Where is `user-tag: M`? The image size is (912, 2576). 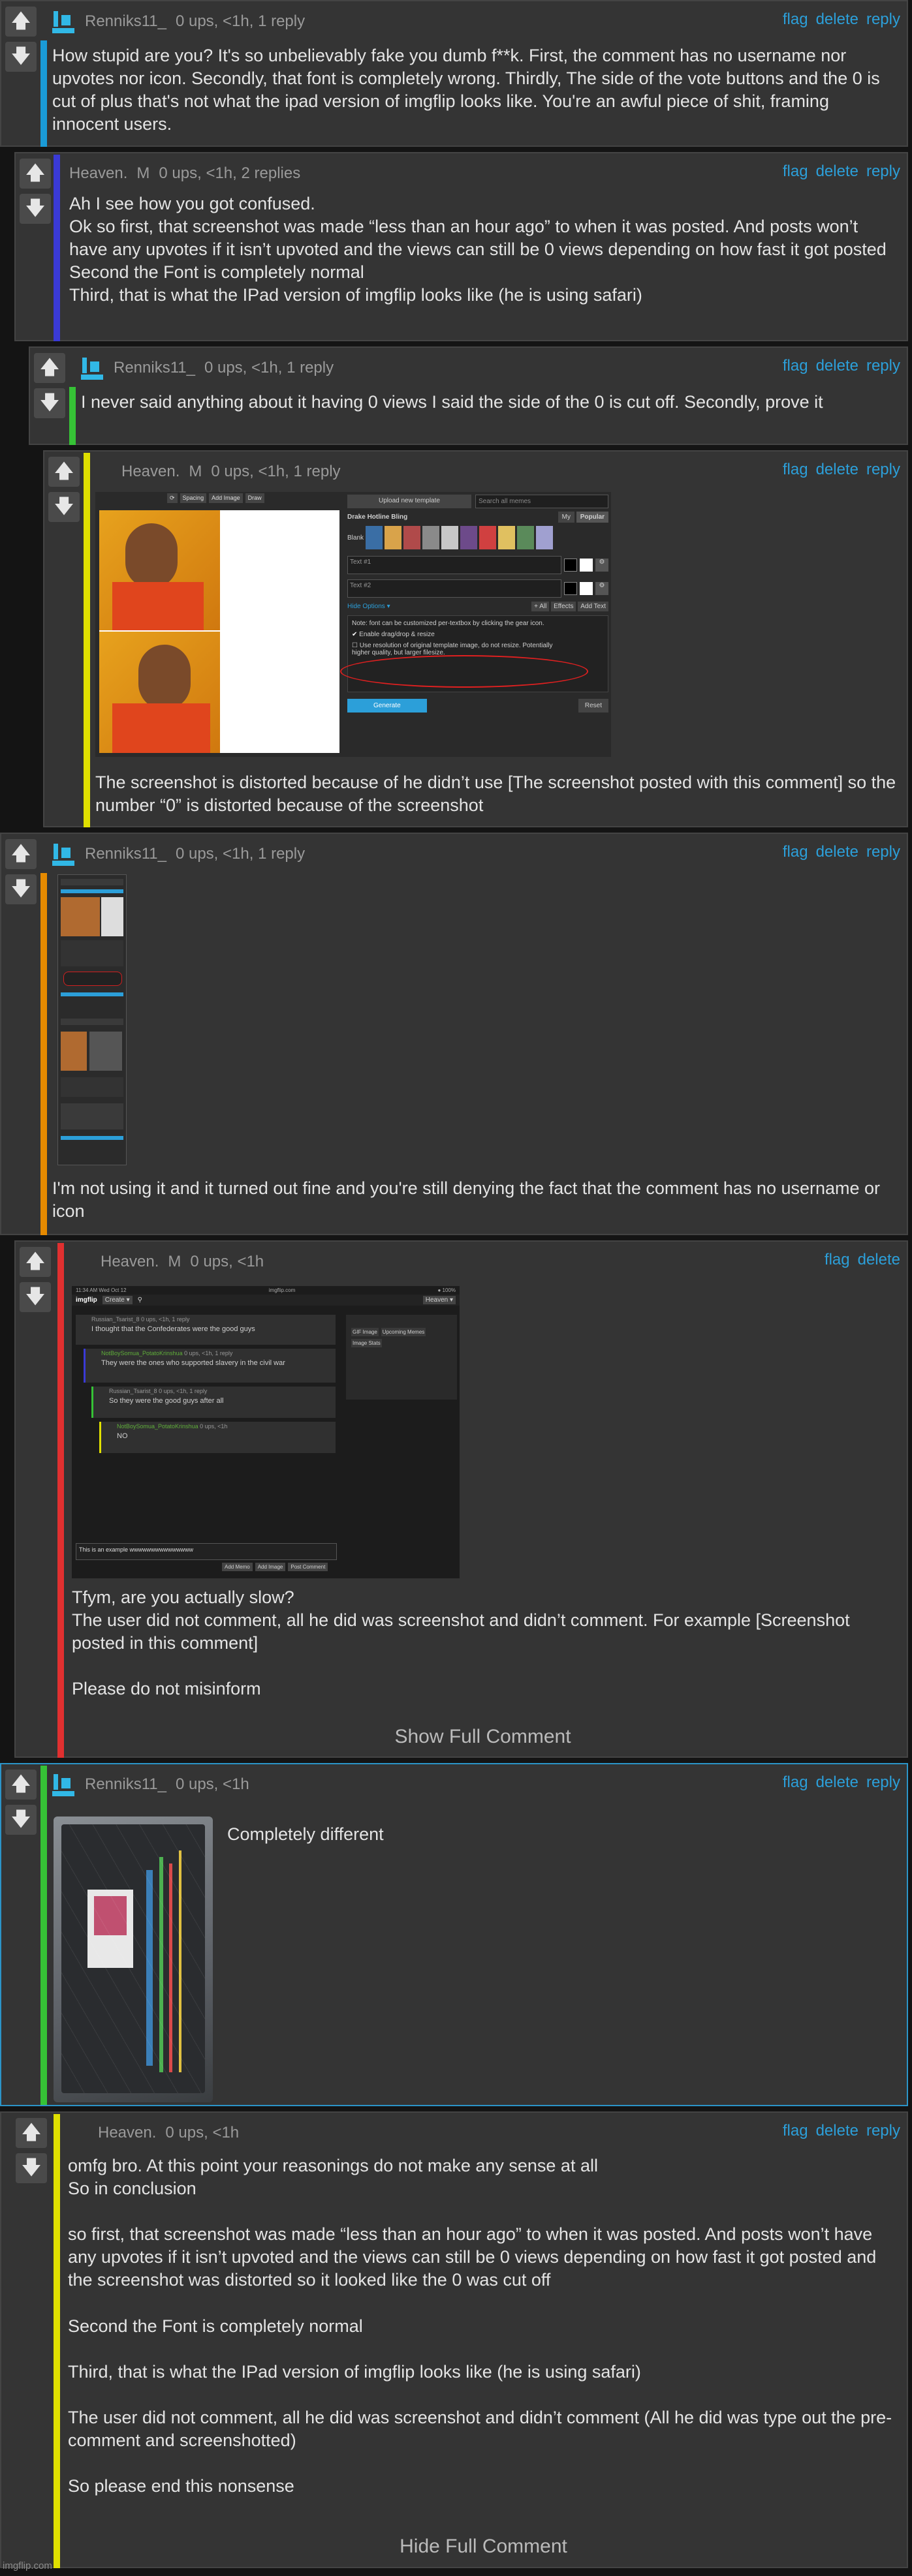 user-tag: M is located at coordinates (143, 173).